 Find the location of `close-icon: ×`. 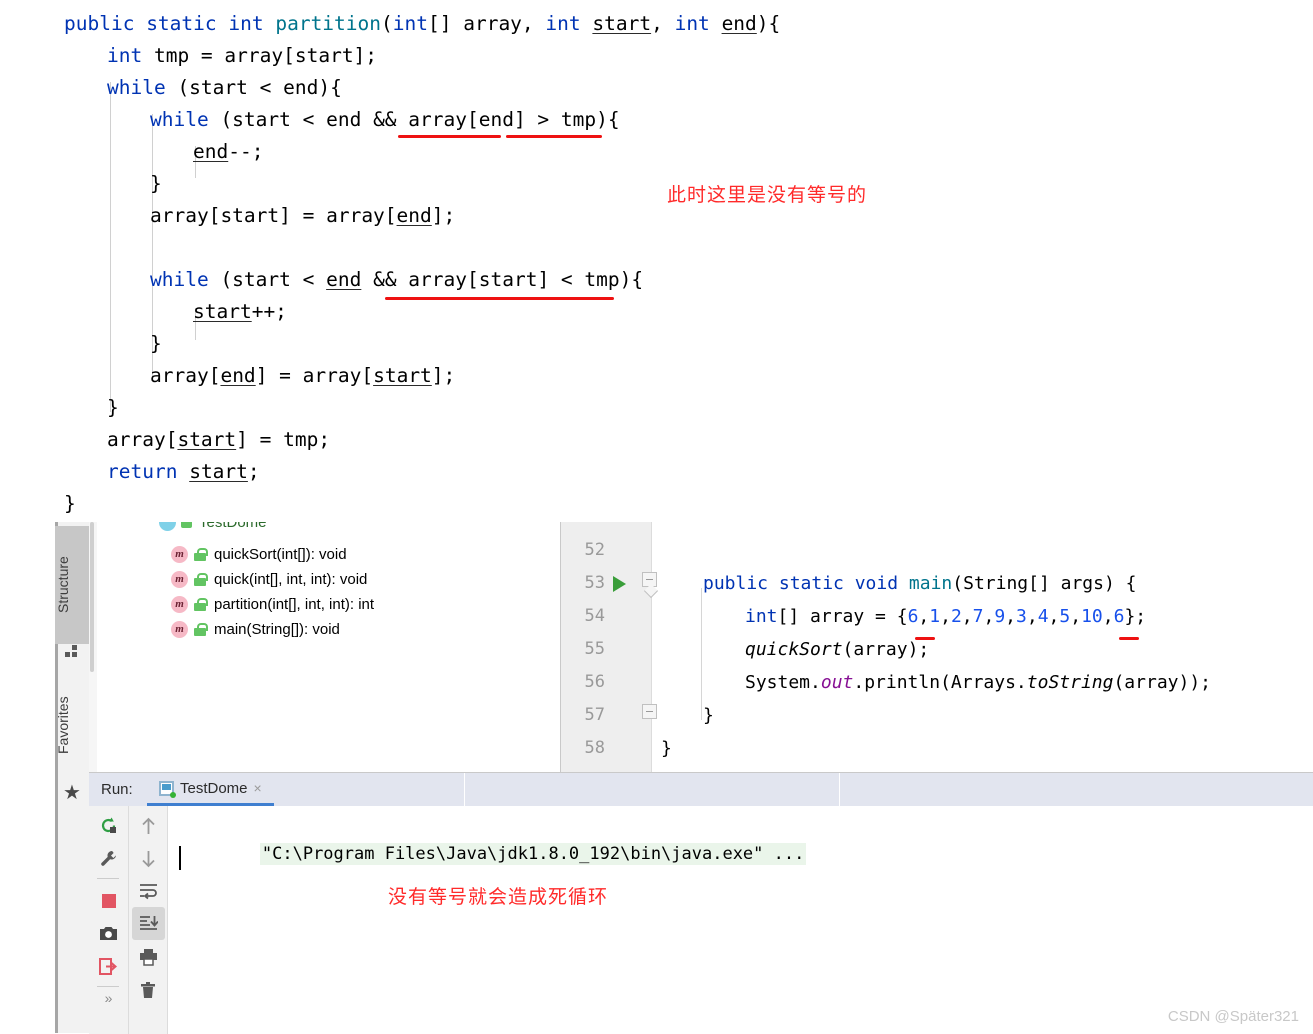

close-icon: × is located at coordinates (258, 788).